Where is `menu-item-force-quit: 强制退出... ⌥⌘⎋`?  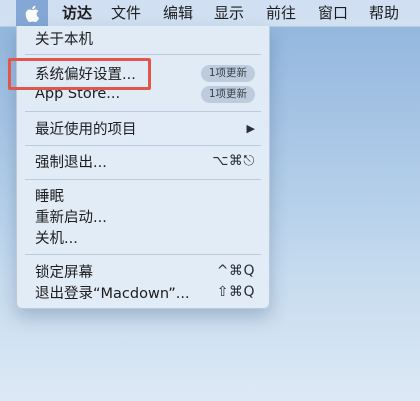 menu-item-force-quit: 强制退出... ⌥⌘⎋ is located at coordinates (145, 161).